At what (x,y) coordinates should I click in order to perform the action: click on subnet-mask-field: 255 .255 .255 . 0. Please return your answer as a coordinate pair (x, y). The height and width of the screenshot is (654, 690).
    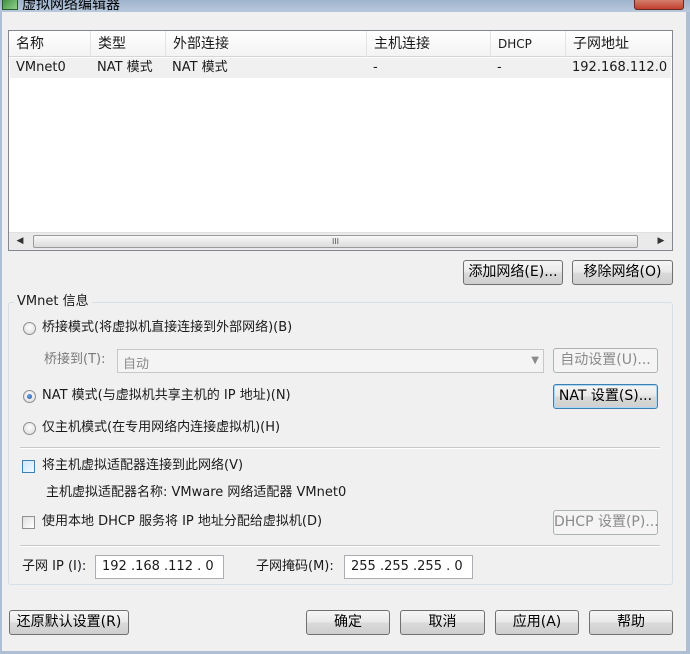
    Looking at the image, I should click on (408, 567).